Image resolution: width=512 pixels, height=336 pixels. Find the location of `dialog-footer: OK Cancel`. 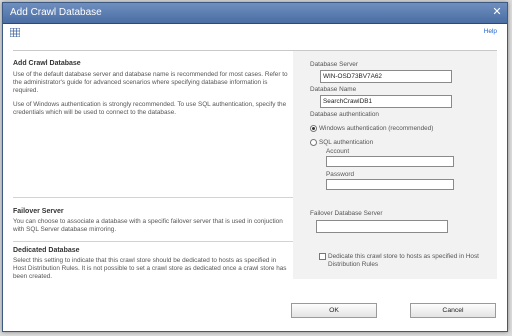

dialog-footer: OK Cancel is located at coordinates (255, 311).